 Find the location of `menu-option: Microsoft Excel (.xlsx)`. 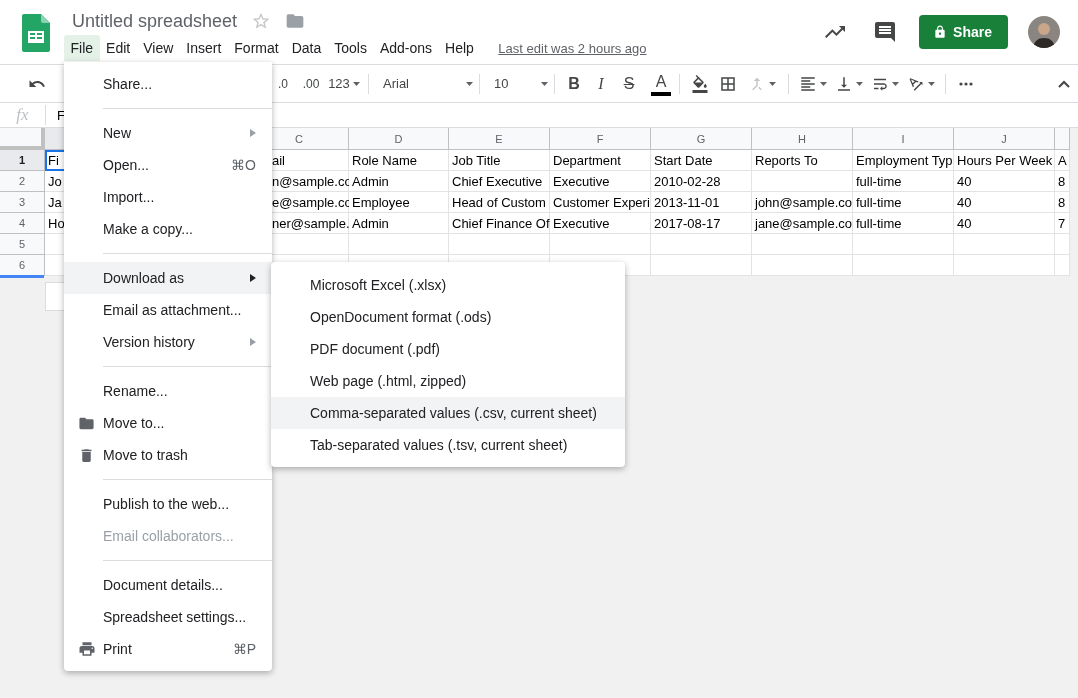

menu-option: Microsoft Excel (.xlsx) is located at coordinates (448, 285).